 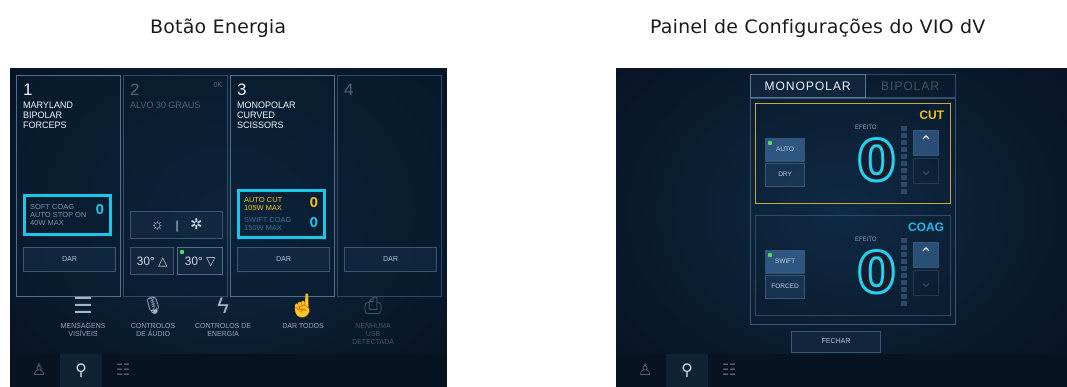 I want to click on slot-number: 4, so click(x=349, y=89).